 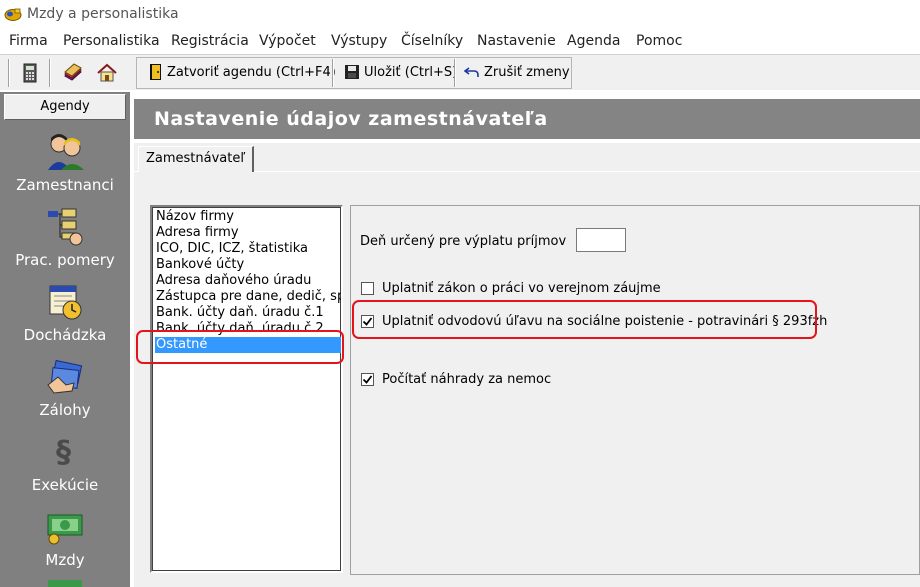 I want to click on next-agenda-icon, so click(x=65, y=583).